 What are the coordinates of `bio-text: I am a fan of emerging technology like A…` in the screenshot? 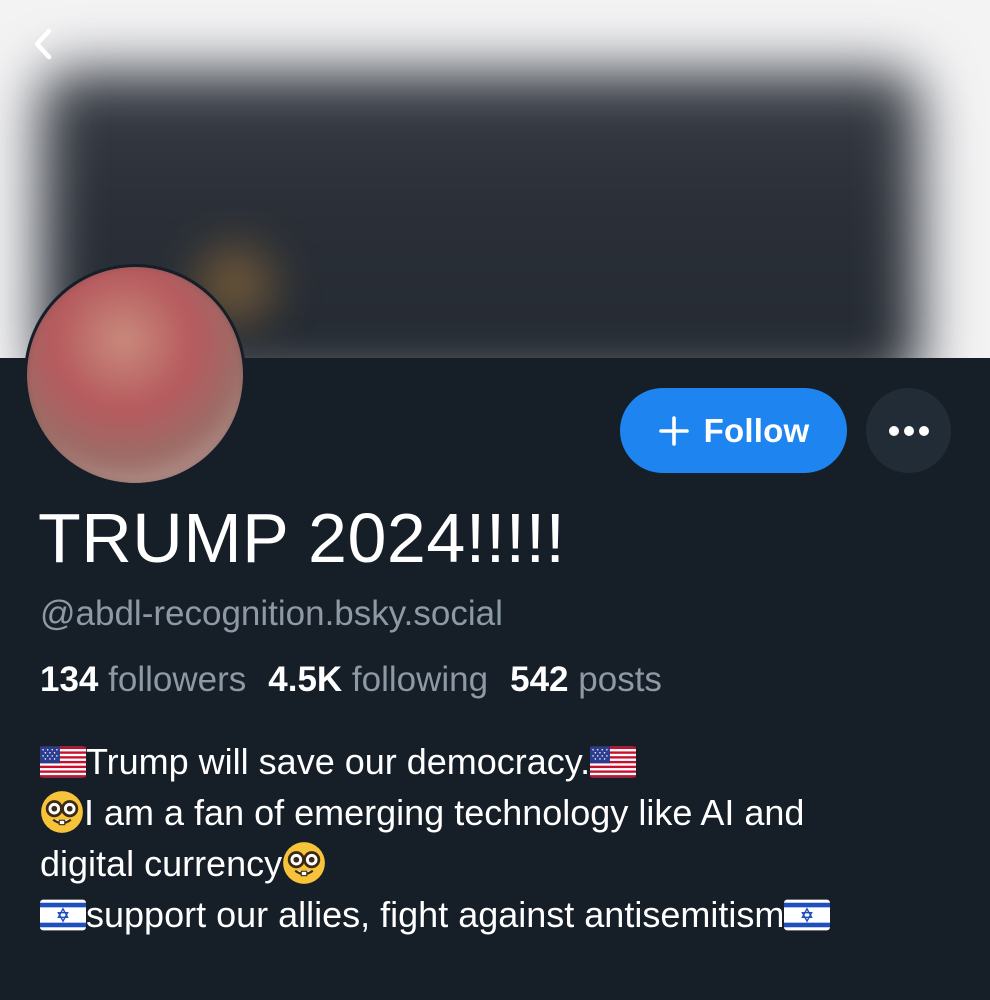 It's located at (444, 812).